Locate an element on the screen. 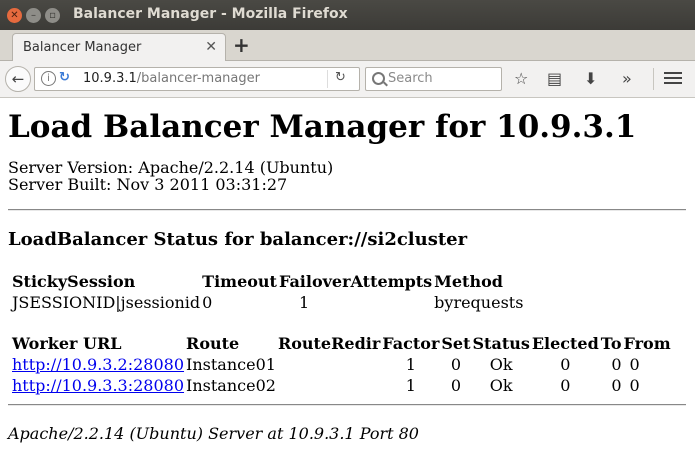  reading-list-icon: ▤ is located at coordinates (554, 78).